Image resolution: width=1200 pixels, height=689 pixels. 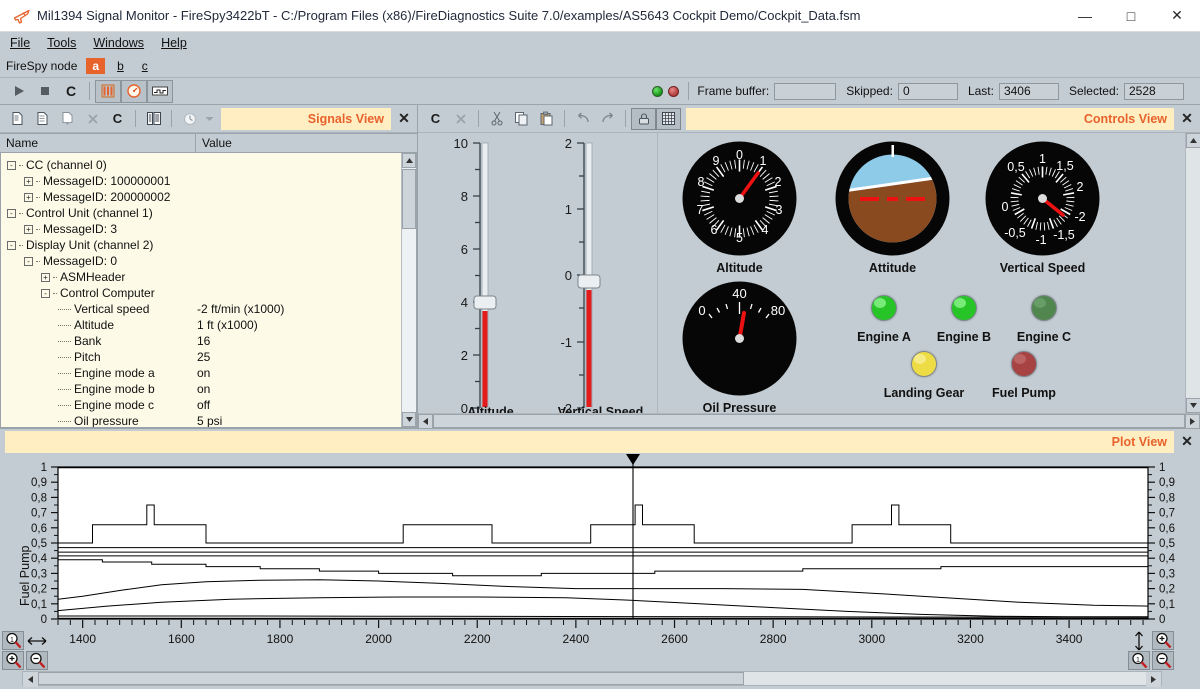 What do you see at coordinates (981, 91) in the screenshot?
I see `last-label: Last:` at bounding box center [981, 91].